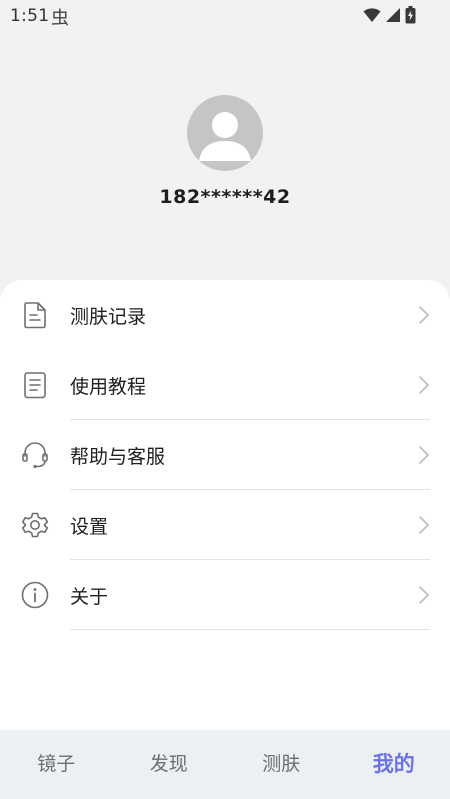 Image resolution: width=450 pixels, height=799 pixels. I want to click on gear-icon, so click(35, 525).